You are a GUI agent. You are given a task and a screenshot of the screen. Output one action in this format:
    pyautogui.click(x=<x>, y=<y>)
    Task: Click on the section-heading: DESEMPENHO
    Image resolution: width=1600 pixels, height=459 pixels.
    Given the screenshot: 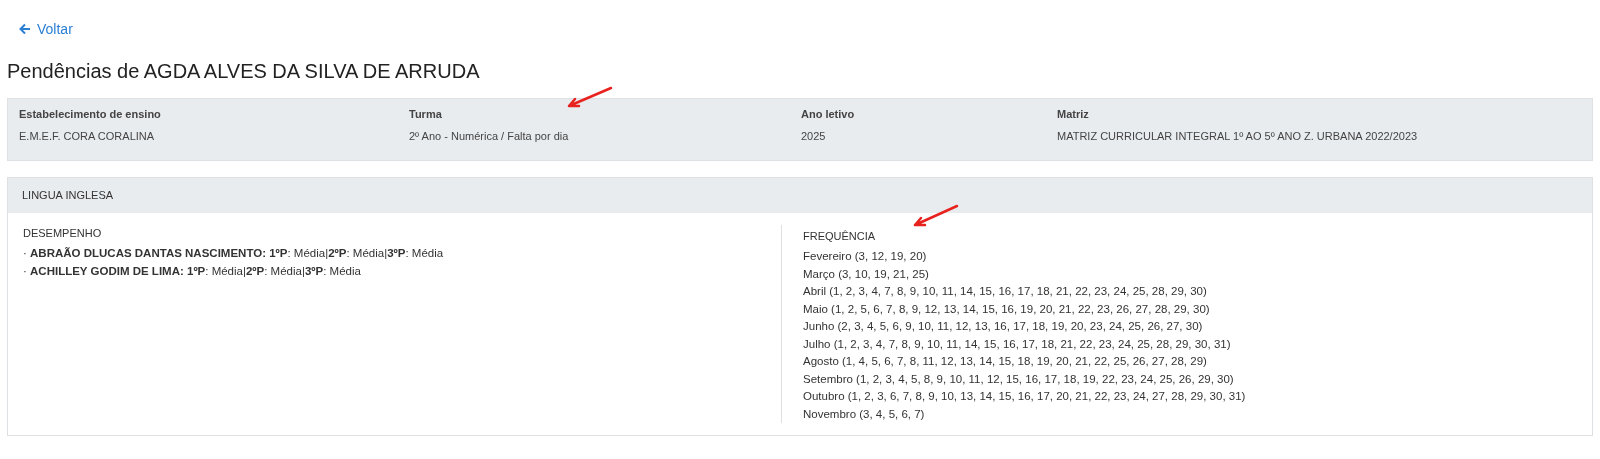 What is the action you would take?
    pyautogui.click(x=63, y=233)
    